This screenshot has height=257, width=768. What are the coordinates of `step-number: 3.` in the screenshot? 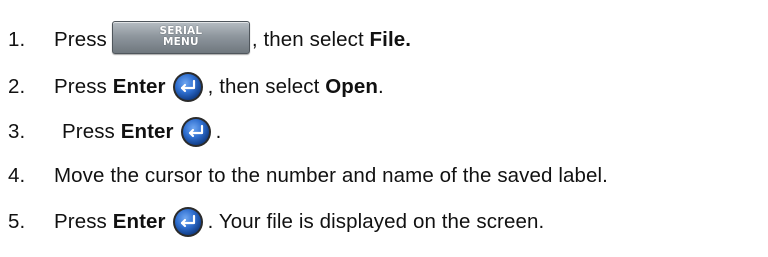 It's located at (17, 131).